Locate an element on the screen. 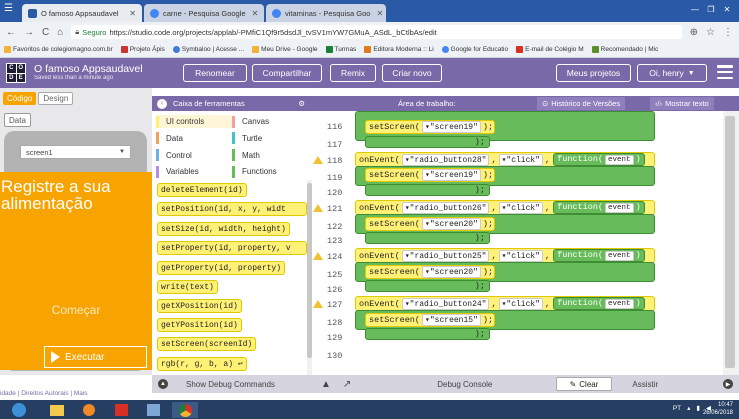 This screenshot has width=739, height=419. button-id-string: ▾"radio_button25" is located at coordinates (445, 255).